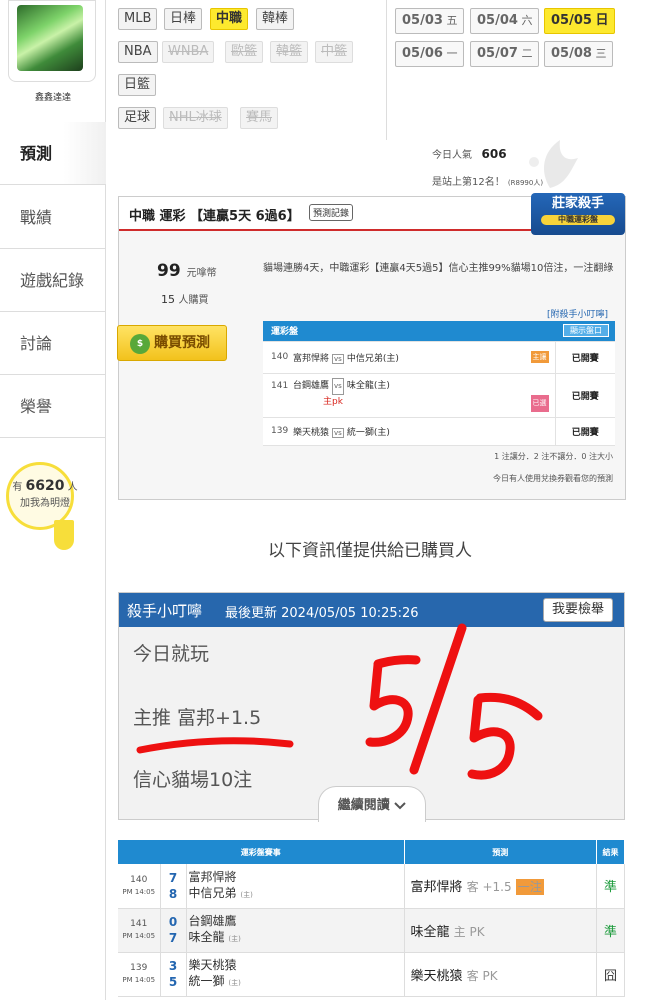  I want to click on matchup: 台鋼雄鷹 vs 味全龍(主) 主pk 已選, so click(424, 395).